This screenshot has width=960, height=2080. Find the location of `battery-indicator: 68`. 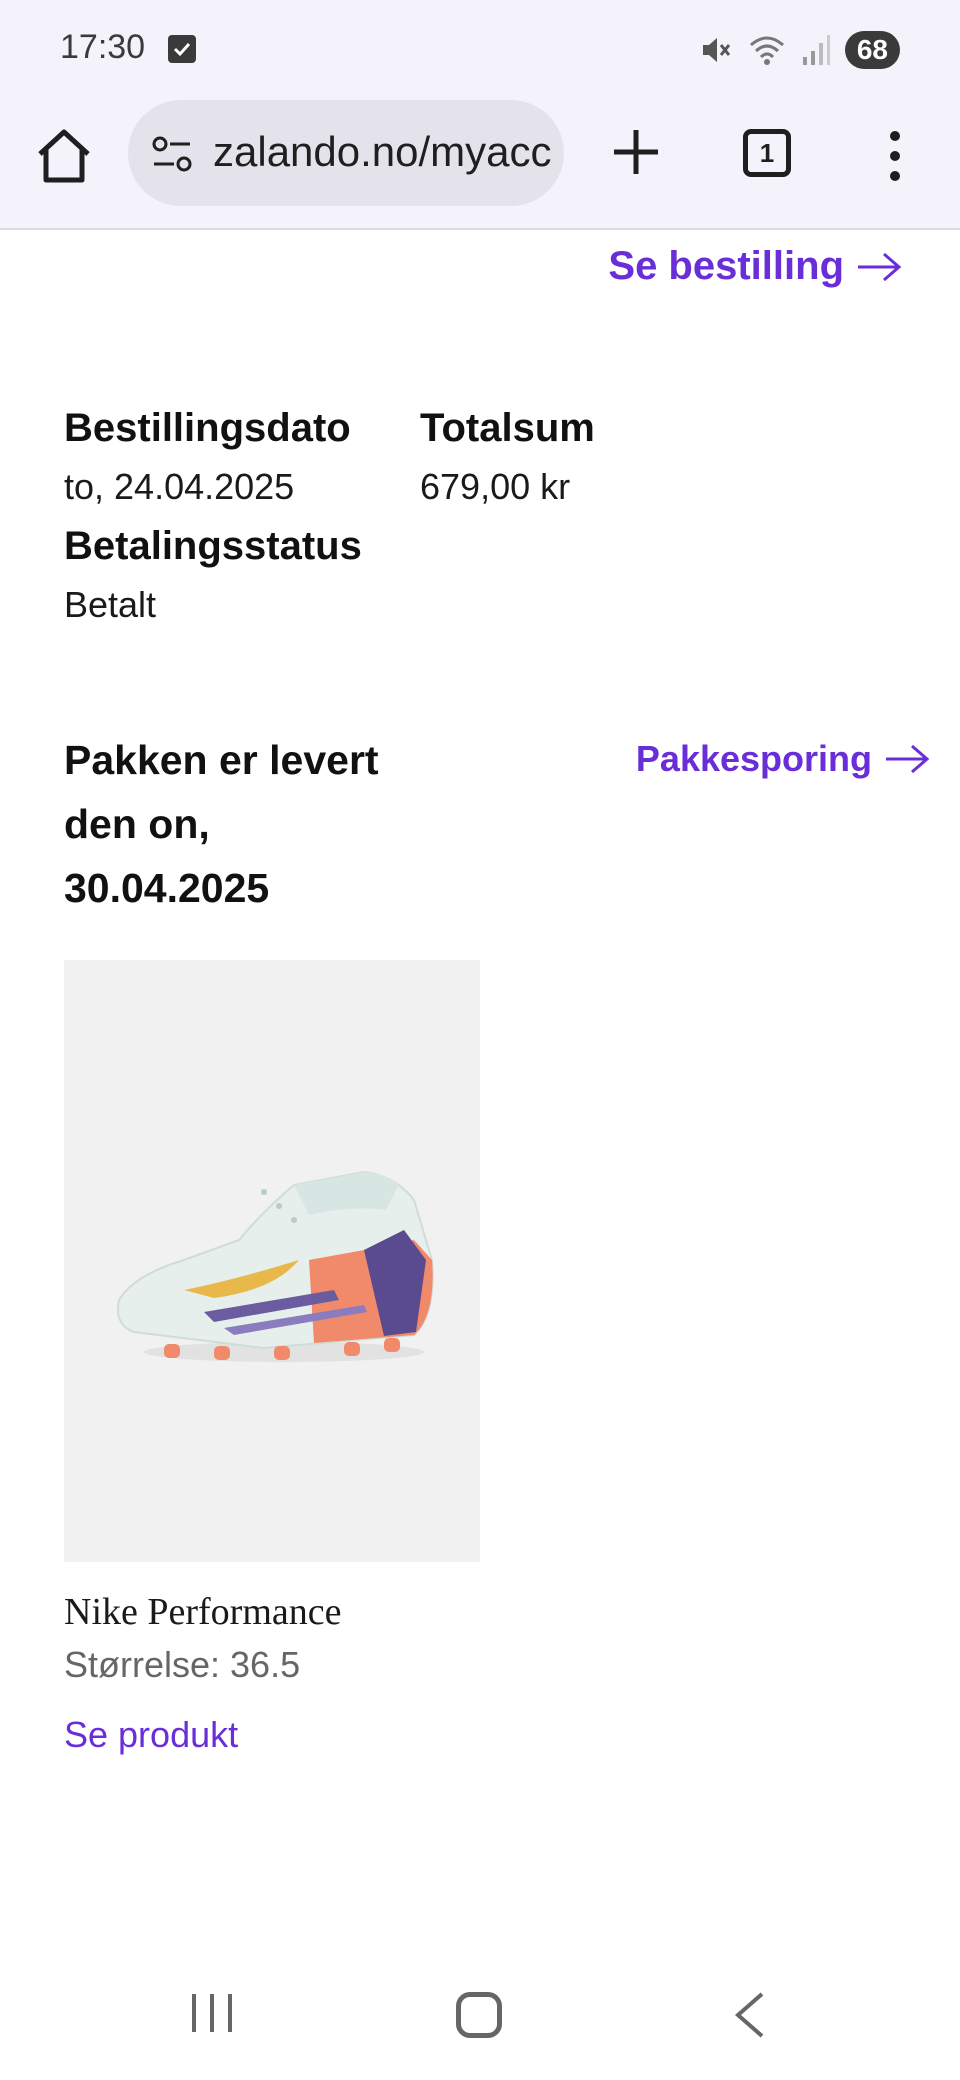

battery-indicator: 68 is located at coordinates (872, 50).